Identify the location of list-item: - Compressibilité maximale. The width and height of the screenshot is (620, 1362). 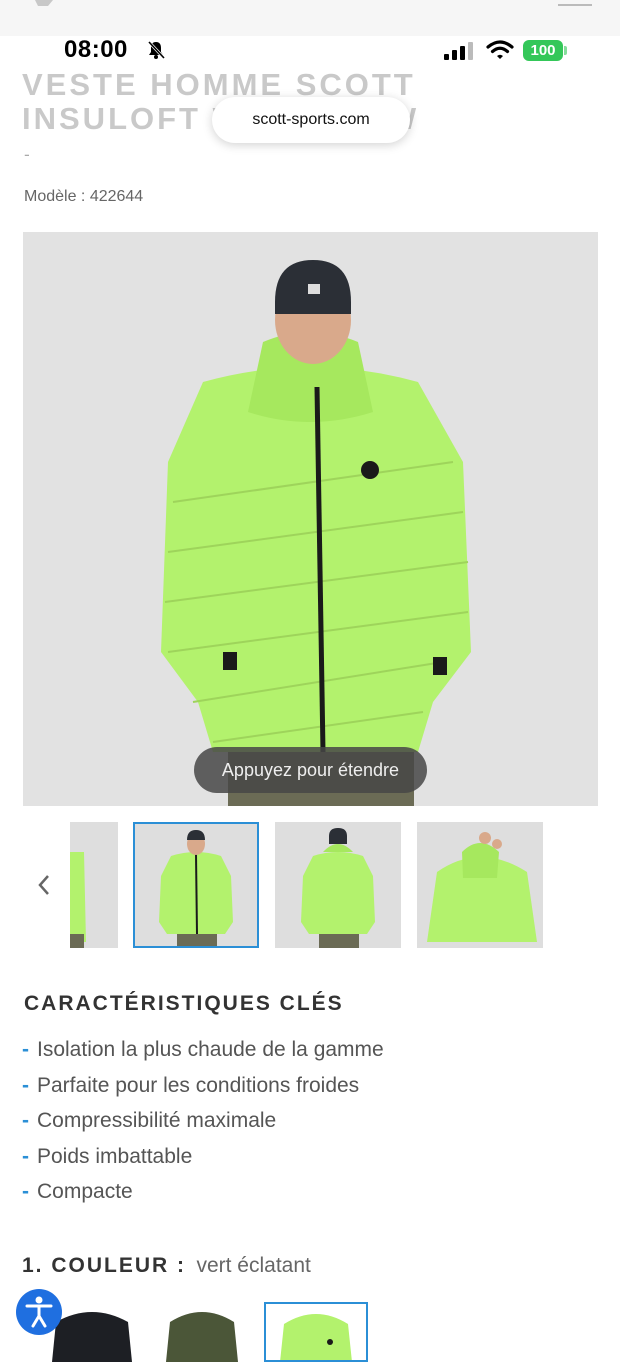
(203, 1124).